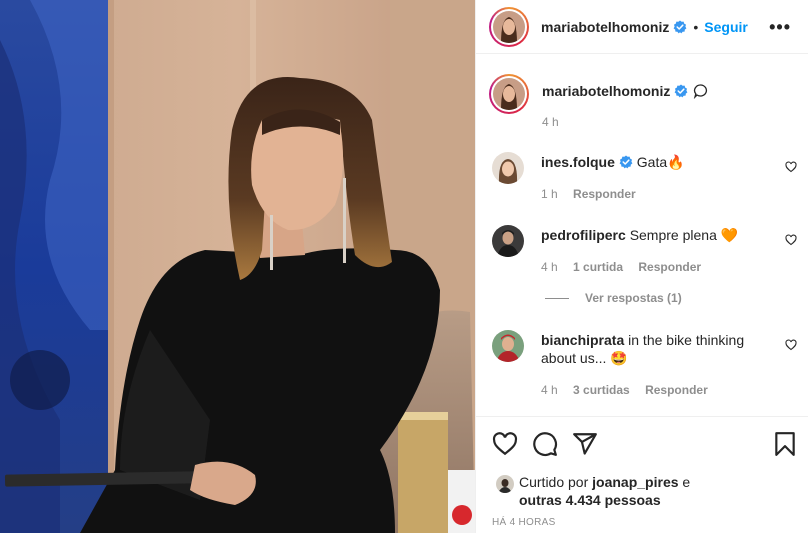 The height and width of the screenshot is (533, 808). Describe the element at coordinates (550, 122) in the screenshot. I see `caption-time: 4 h` at that location.